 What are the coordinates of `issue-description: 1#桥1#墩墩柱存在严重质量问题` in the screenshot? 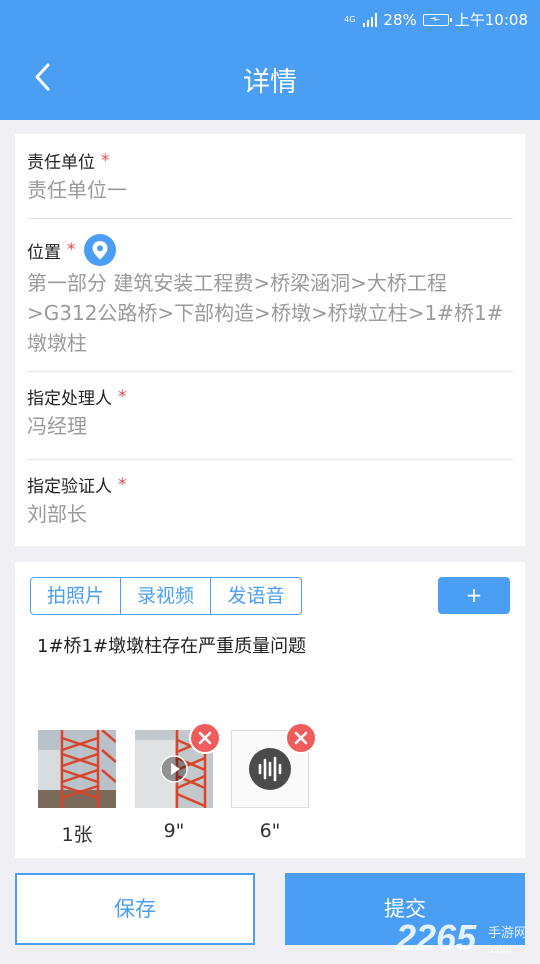 It's located at (171, 645).